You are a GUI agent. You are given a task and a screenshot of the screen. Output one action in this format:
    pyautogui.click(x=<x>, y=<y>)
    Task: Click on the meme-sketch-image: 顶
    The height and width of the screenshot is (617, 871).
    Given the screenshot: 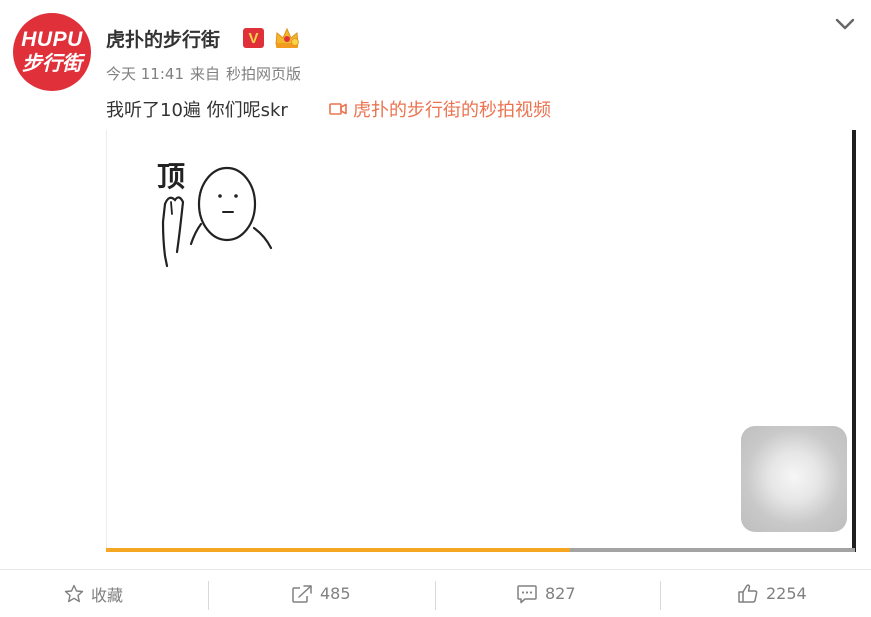 What is the action you would take?
    pyautogui.click(x=215, y=214)
    